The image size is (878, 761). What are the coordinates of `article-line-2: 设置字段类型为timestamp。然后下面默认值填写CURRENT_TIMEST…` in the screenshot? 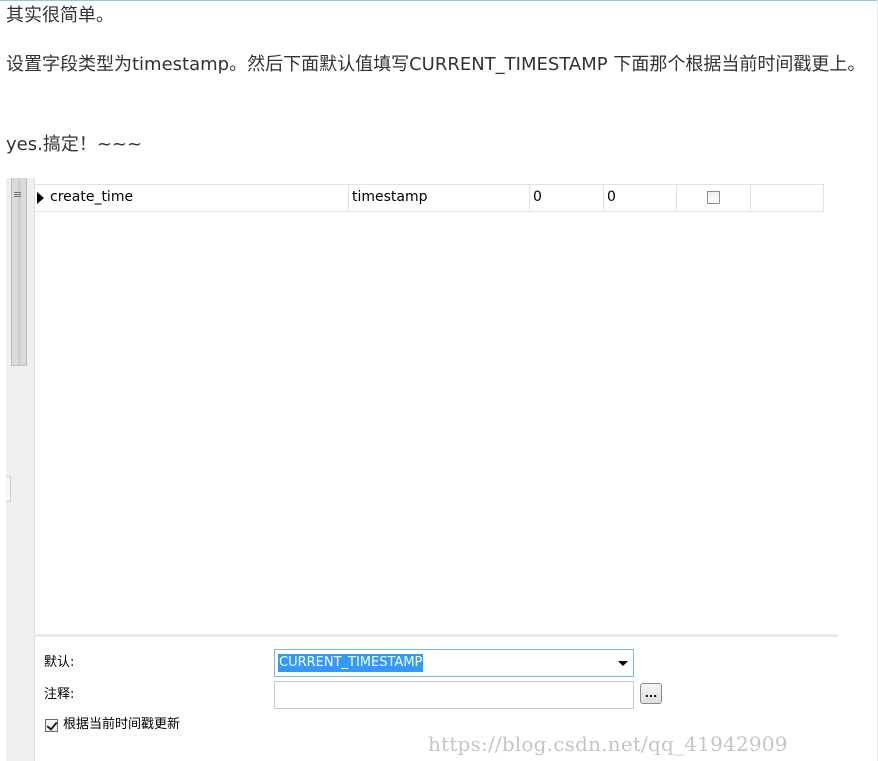 It's located at (436, 64).